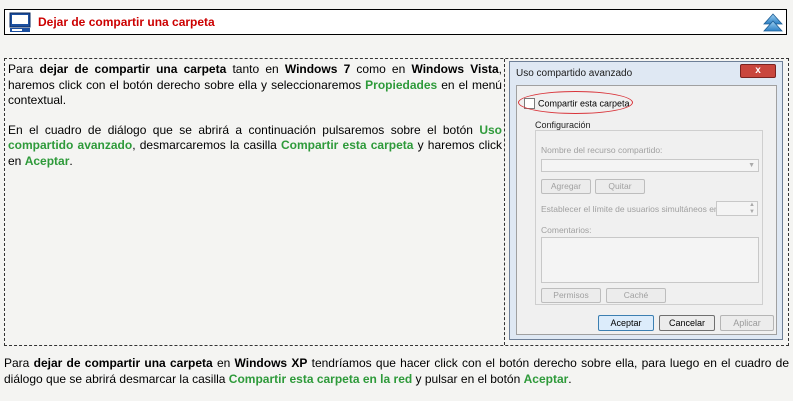 The height and width of the screenshot is (401, 793). Describe the element at coordinates (650, 165) in the screenshot. I see `share-name-select: ▼` at that location.